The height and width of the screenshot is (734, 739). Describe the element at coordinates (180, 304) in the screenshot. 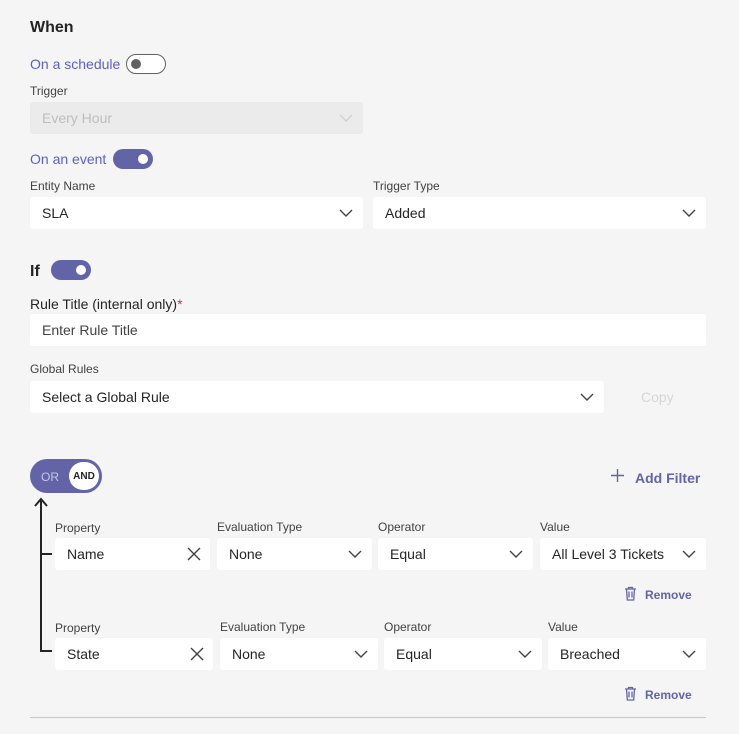

I see `required-mark: *` at that location.